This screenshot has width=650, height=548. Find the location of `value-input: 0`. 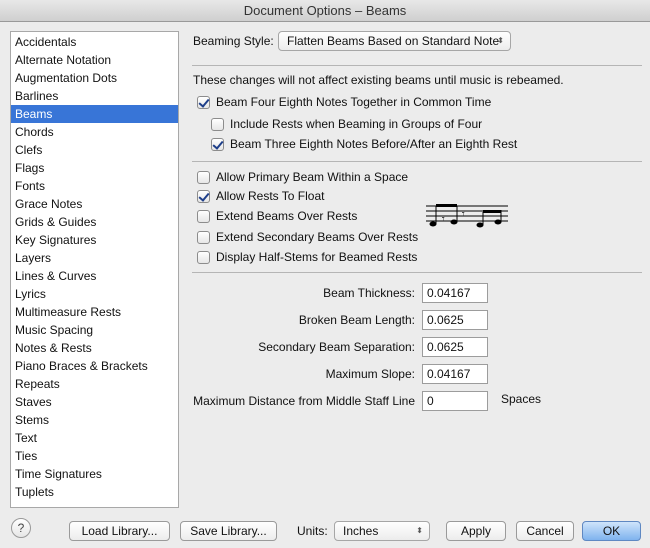

value-input: 0 is located at coordinates (455, 401).